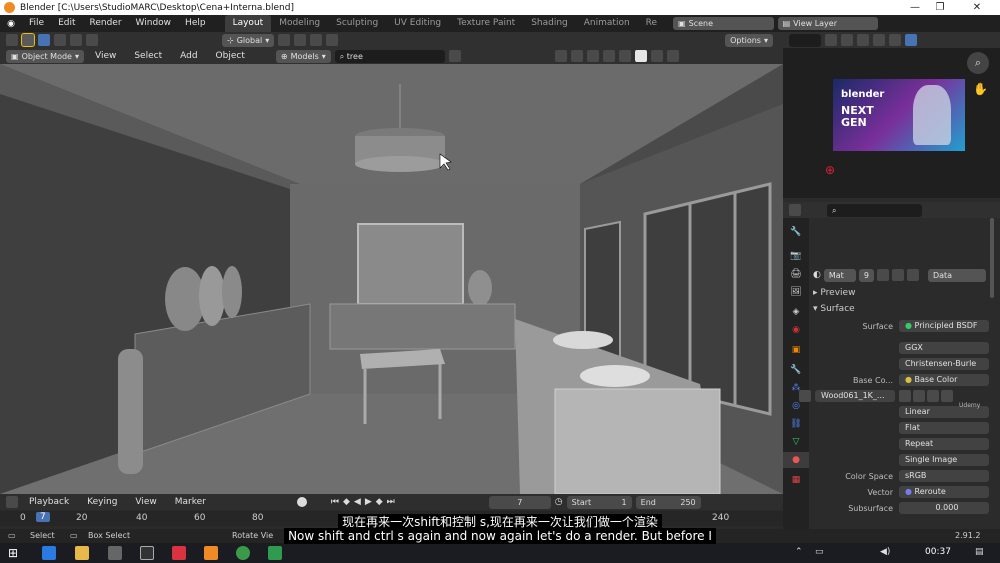 The image size is (1000, 563). Describe the element at coordinates (947, 396) in the screenshot. I see `unlink-image-icon` at that location.